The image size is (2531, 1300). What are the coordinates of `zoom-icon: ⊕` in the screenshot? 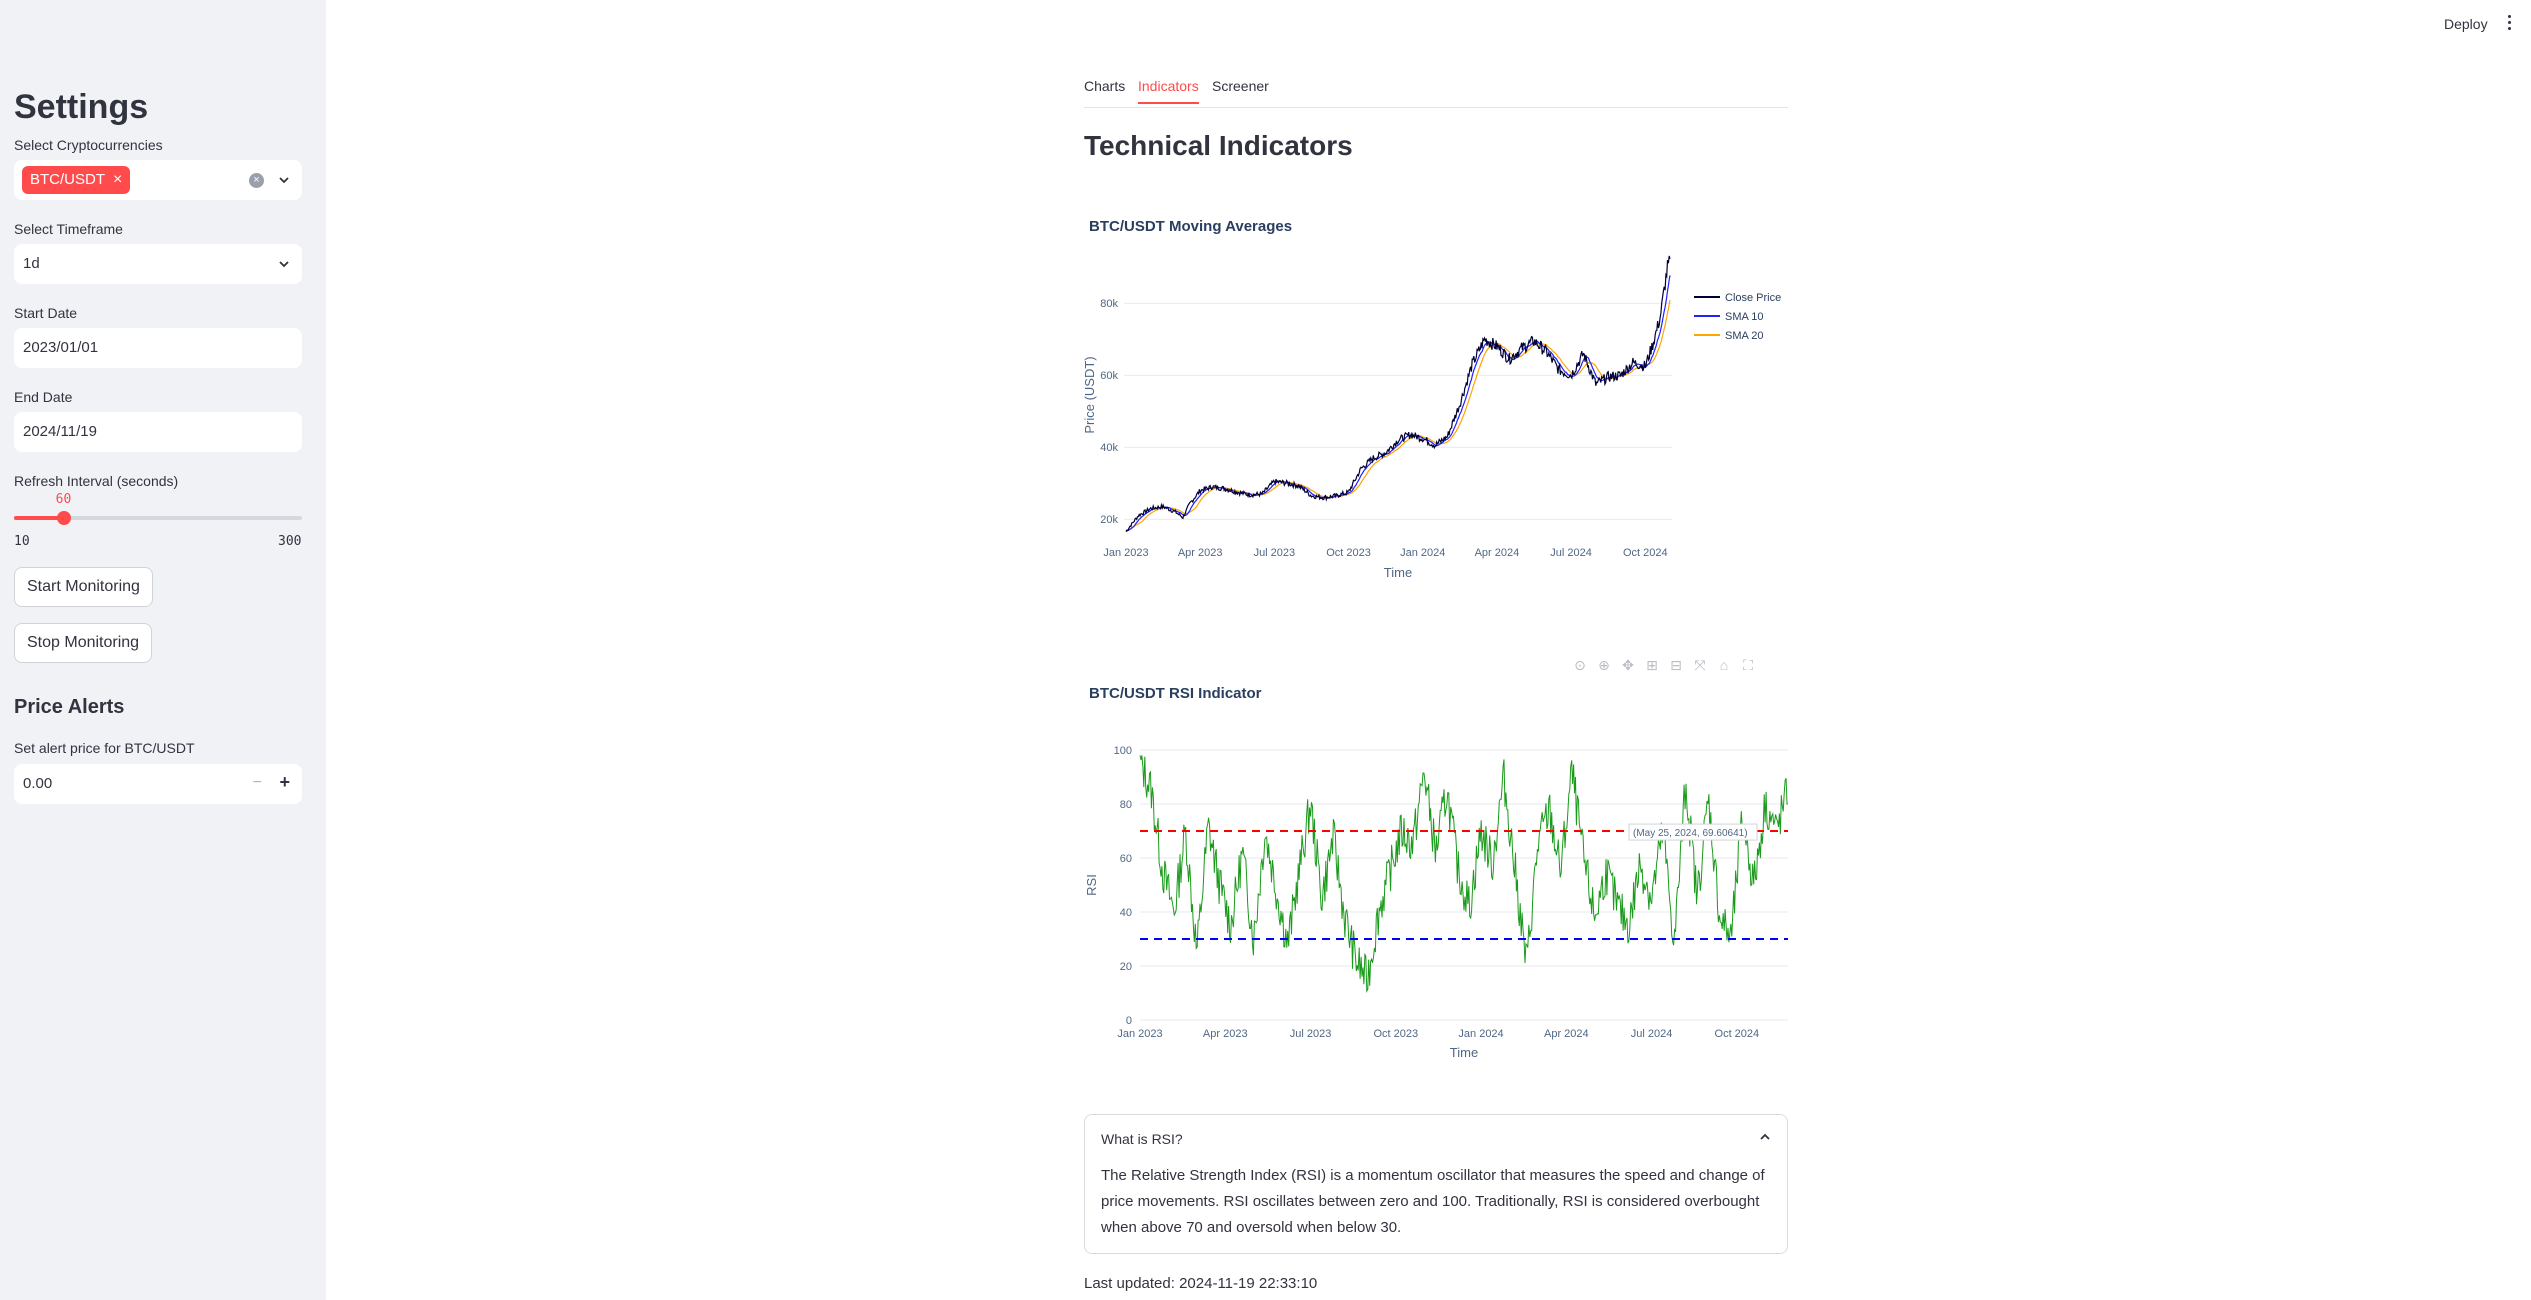 It's located at (1604, 665).